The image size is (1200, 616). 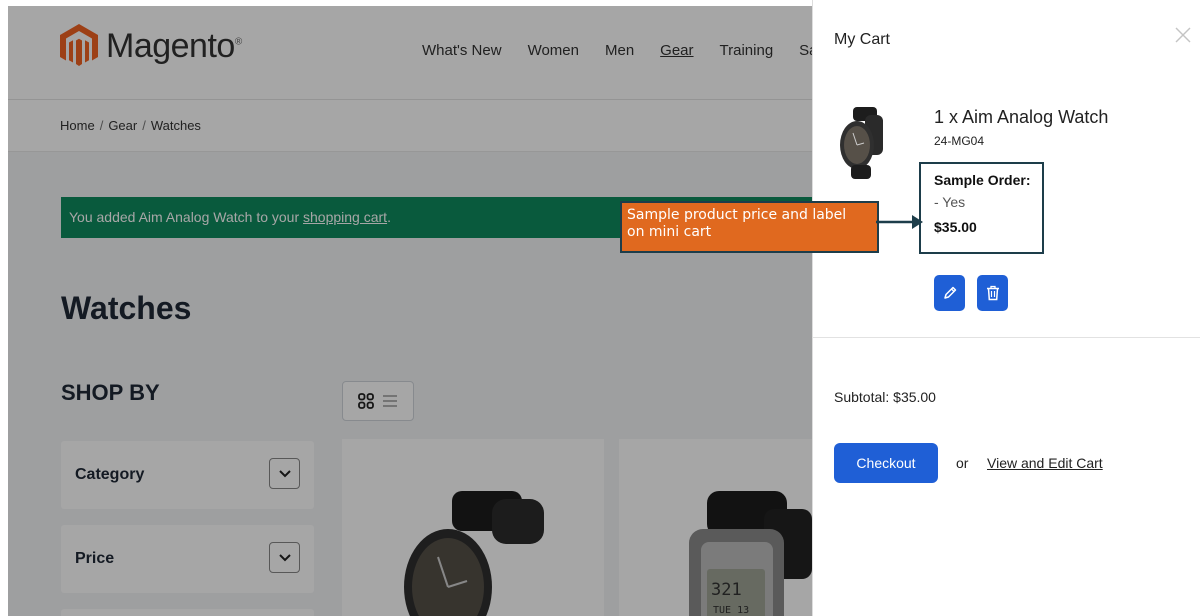 I want to click on trash-icon, so click(x=992, y=293).